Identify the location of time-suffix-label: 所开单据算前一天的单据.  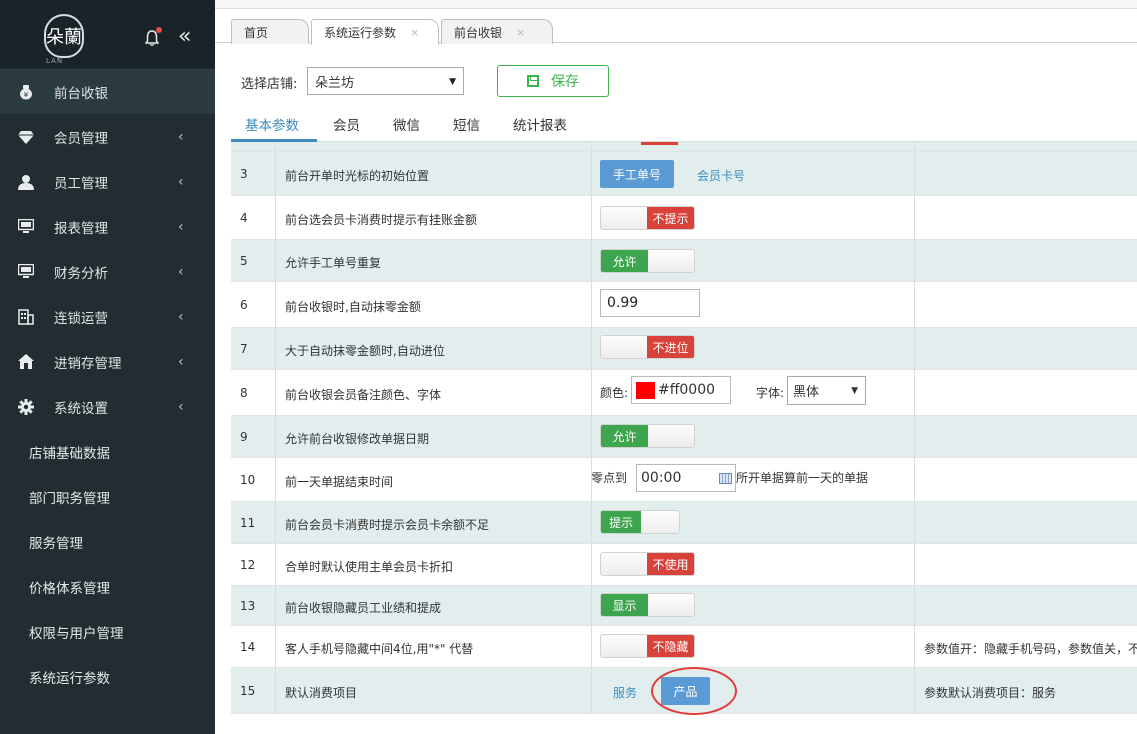
(802, 478).